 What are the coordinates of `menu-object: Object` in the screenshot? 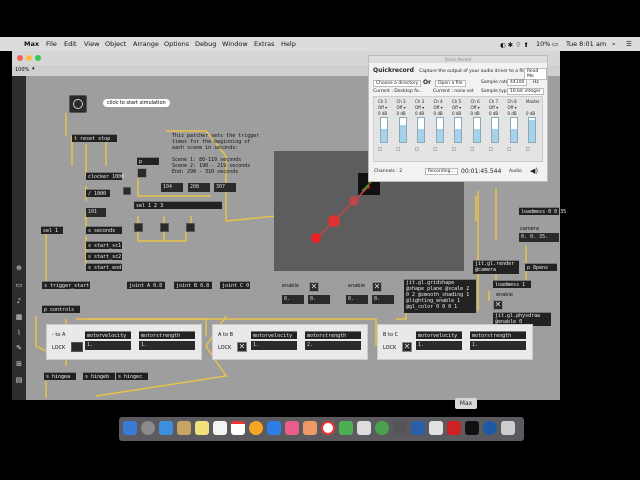 It's located at (115, 44).